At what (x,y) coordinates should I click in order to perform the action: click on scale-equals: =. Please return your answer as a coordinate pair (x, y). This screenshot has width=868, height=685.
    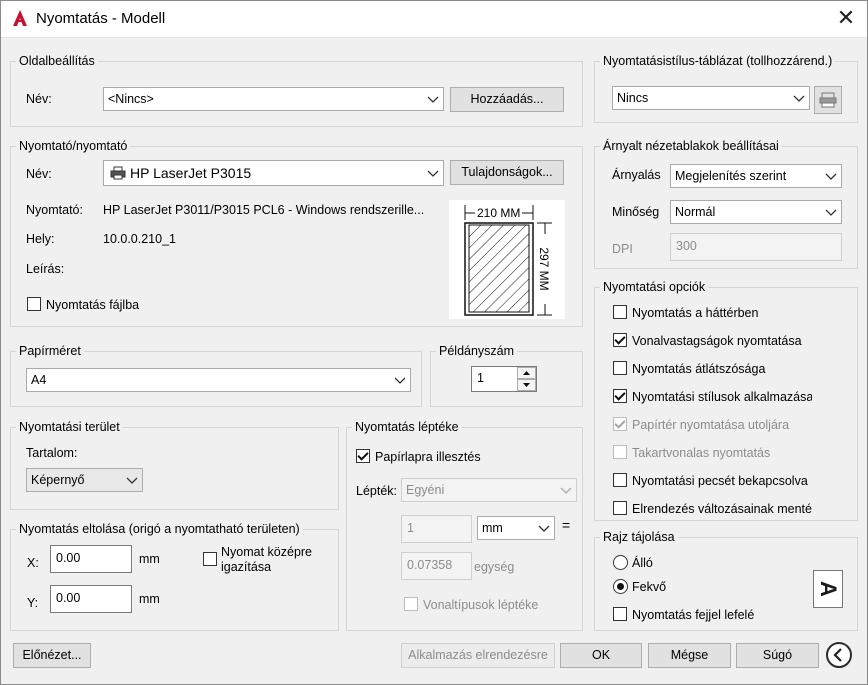
    Looking at the image, I should click on (566, 525).